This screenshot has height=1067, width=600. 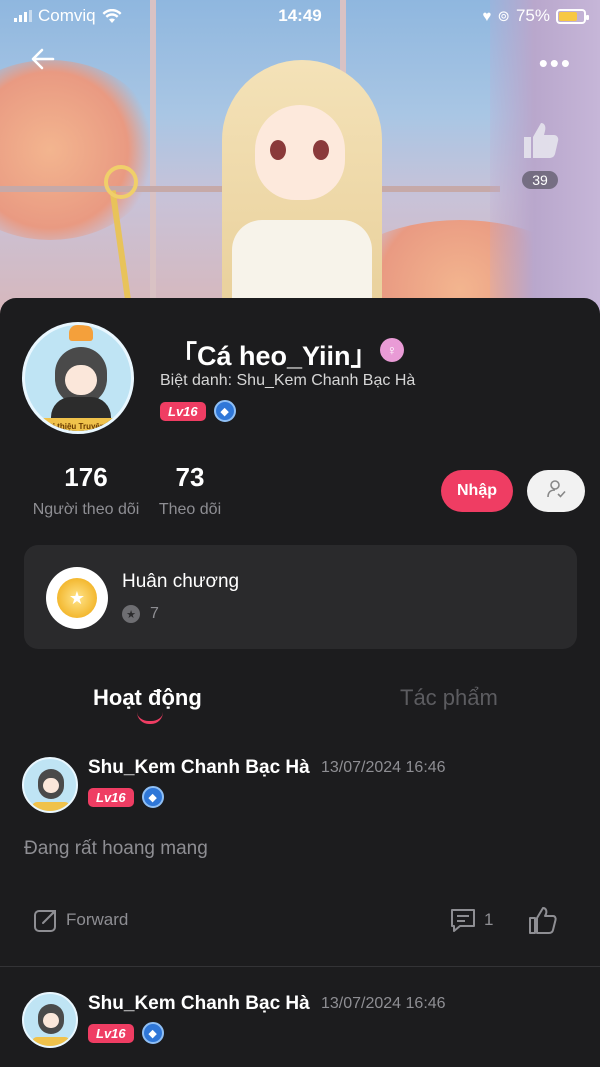 I want to click on followers-count: 176, so click(x=86, y=477).